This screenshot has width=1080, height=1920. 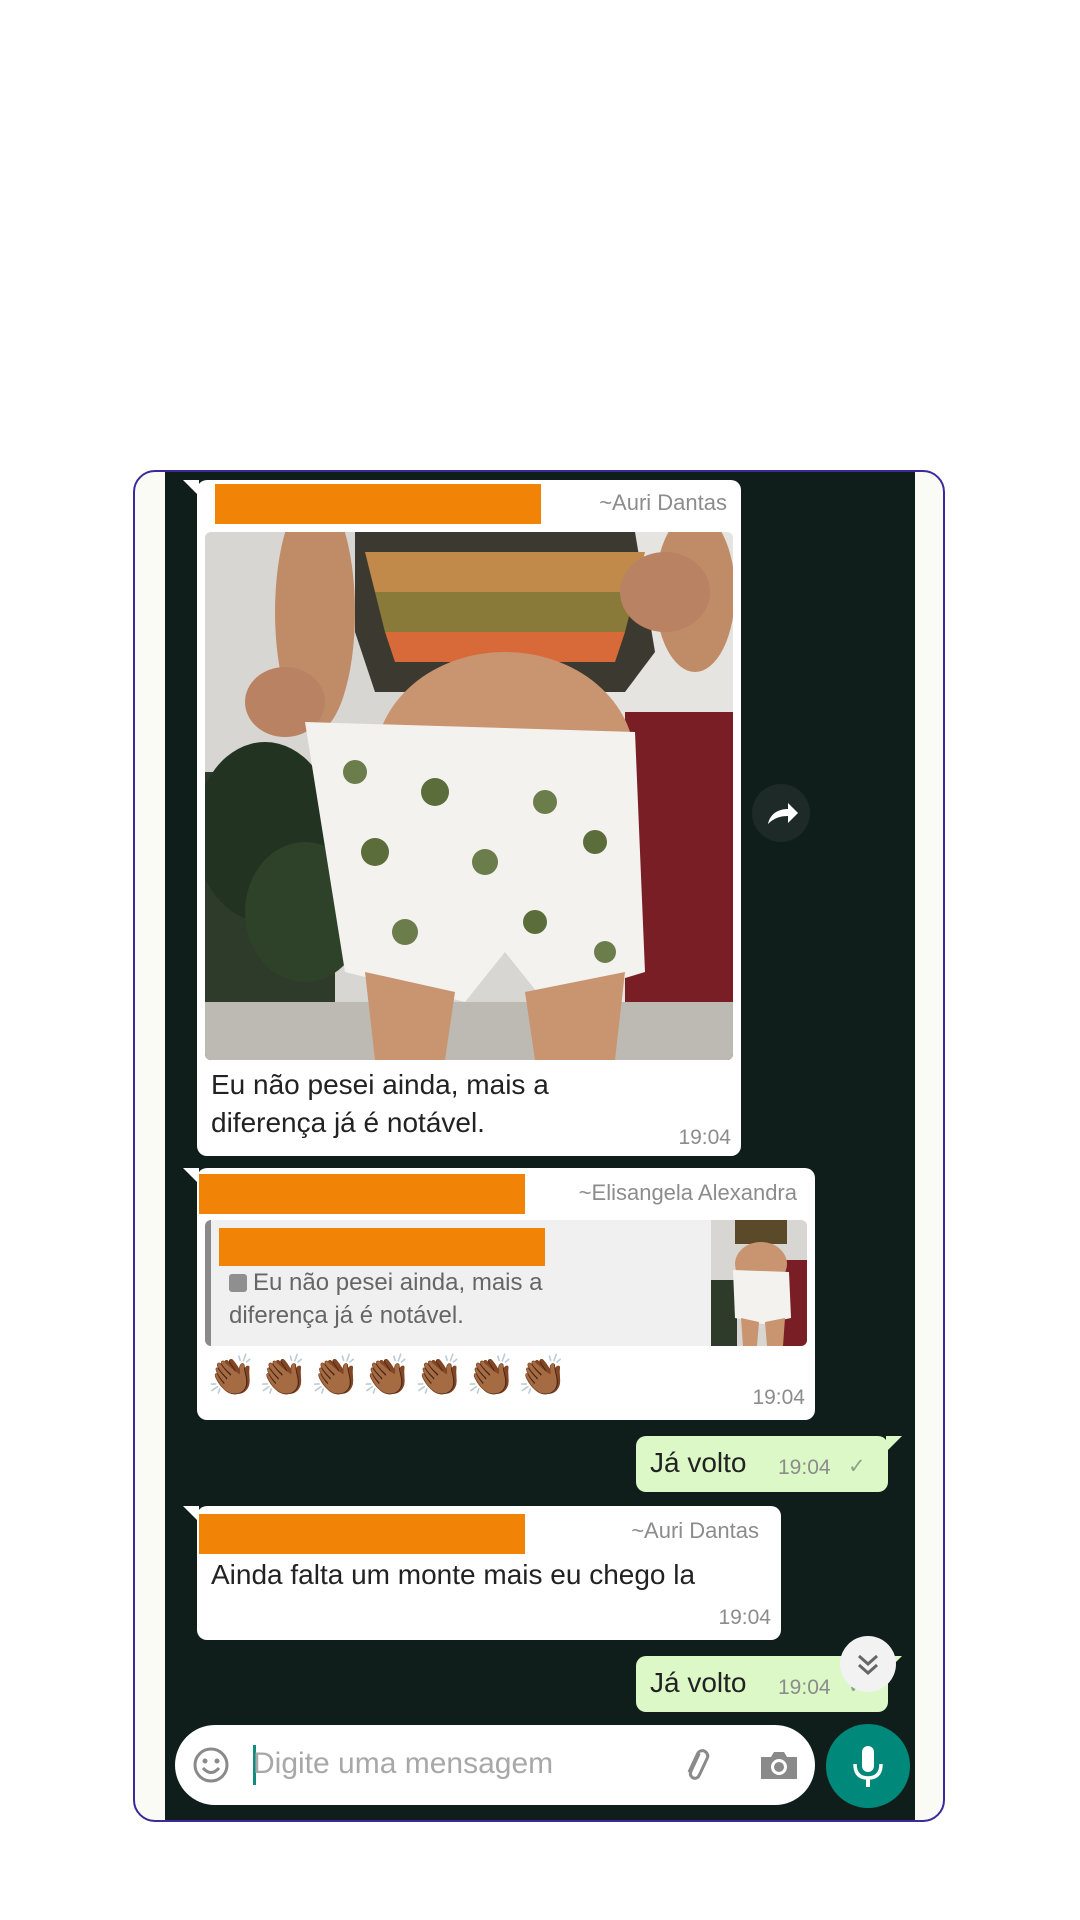 I want to click on message-text: Ainda falta um monte mais eu chego la, so click(x=453, y=1574).